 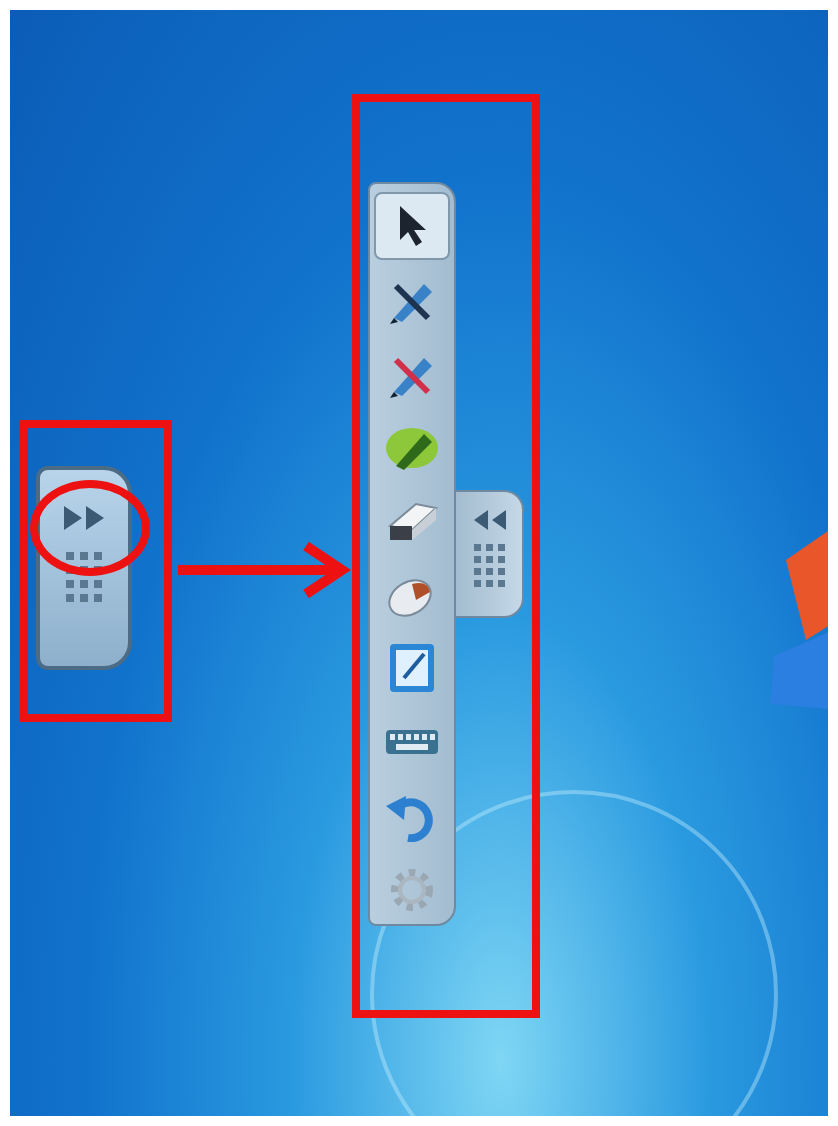 I want to click on expand-tab-button, so click(x=84, y=568).